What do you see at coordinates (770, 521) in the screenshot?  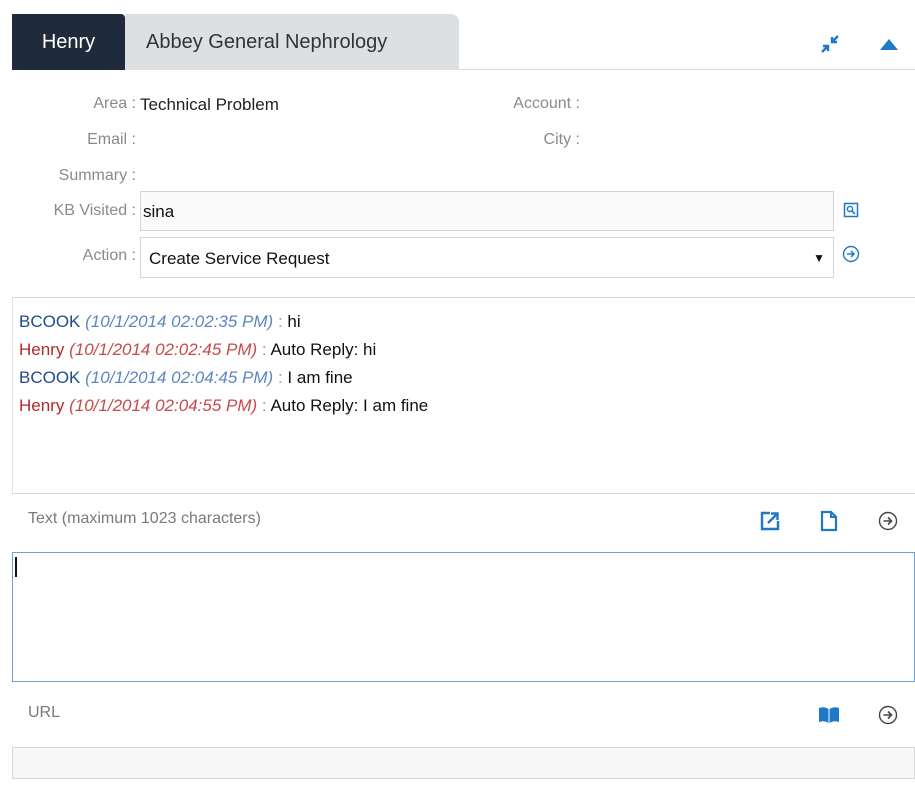 I see `open-external-icon` at bounding box center [770, 521].